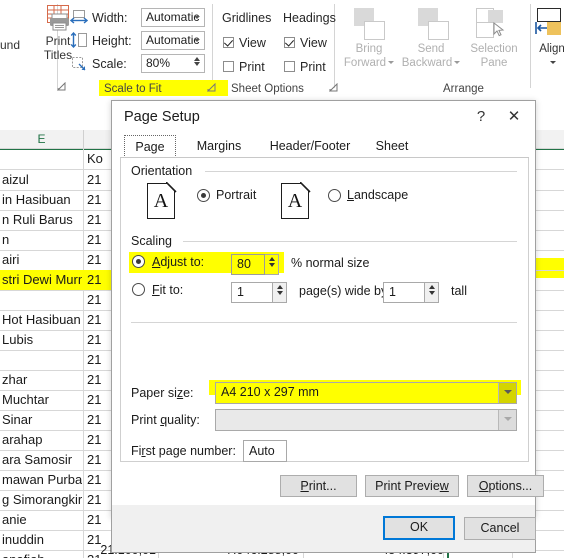  What do you see at coordinates (41, 220) in the screenshot?
I see `cell-e: n Ruli Barus` at bounding box center [41, 220].